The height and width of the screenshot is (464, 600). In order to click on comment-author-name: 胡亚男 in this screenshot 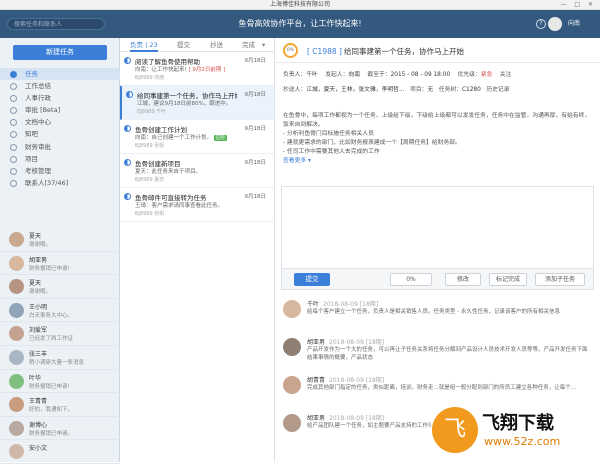, I will do `click(316, 342)`.